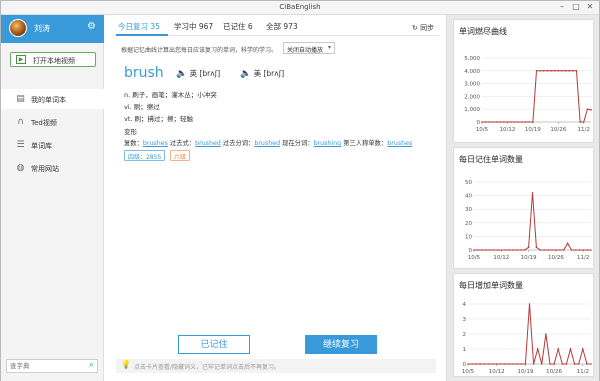 This screenshot has width=600, height=381. I want to click on avatar, so click(18, 28).